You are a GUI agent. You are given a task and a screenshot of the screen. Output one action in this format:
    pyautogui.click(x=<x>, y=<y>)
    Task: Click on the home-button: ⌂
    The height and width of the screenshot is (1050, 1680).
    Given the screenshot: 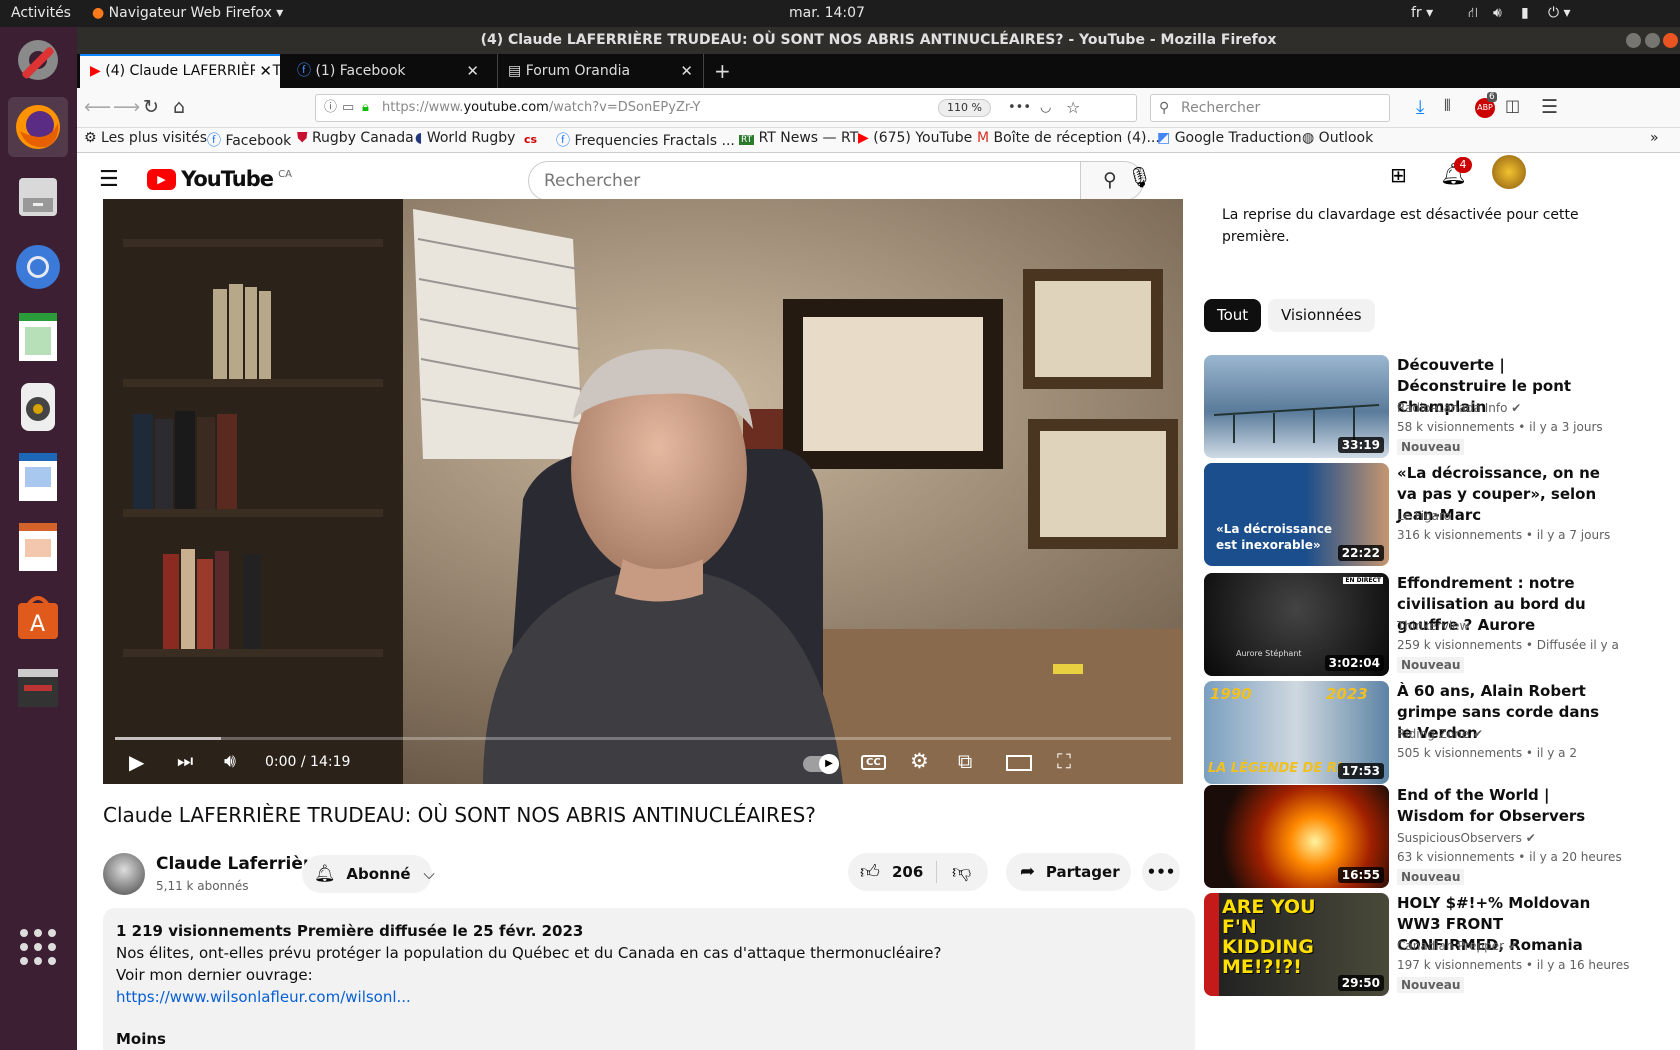 What is the action you would take?
    pyautogui.click(x=179, y=107)
    